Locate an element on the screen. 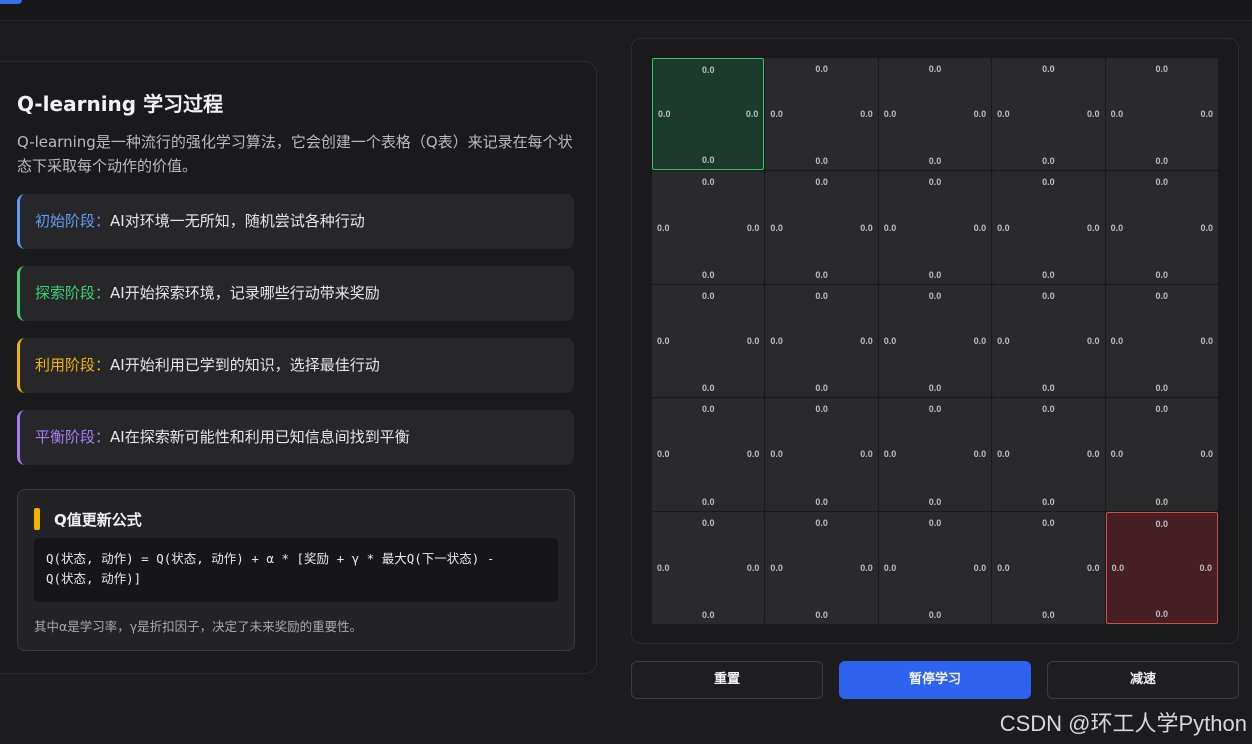 The width and height of the screenshot is (1252, 744). stage-text: AI开始探索环境，记录哪些行动带来奖励 is located at coordinates (245, 293).